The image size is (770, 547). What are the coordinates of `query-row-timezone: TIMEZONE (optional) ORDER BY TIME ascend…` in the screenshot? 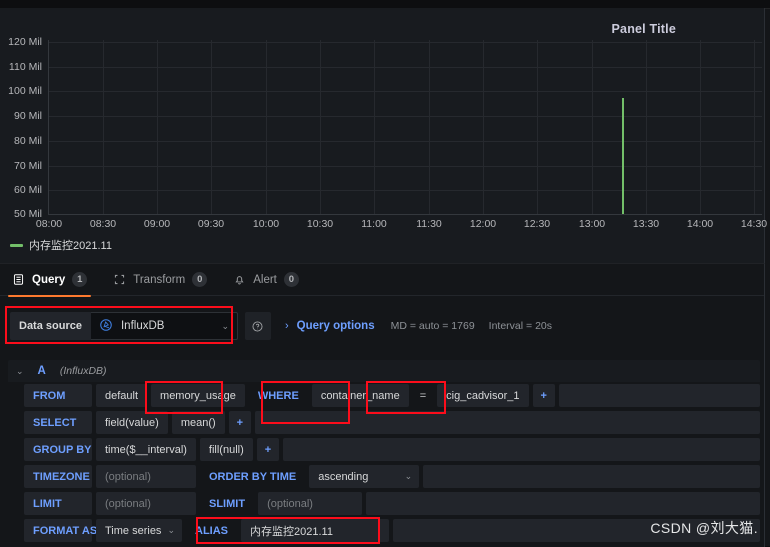 It's located at (384, 476).